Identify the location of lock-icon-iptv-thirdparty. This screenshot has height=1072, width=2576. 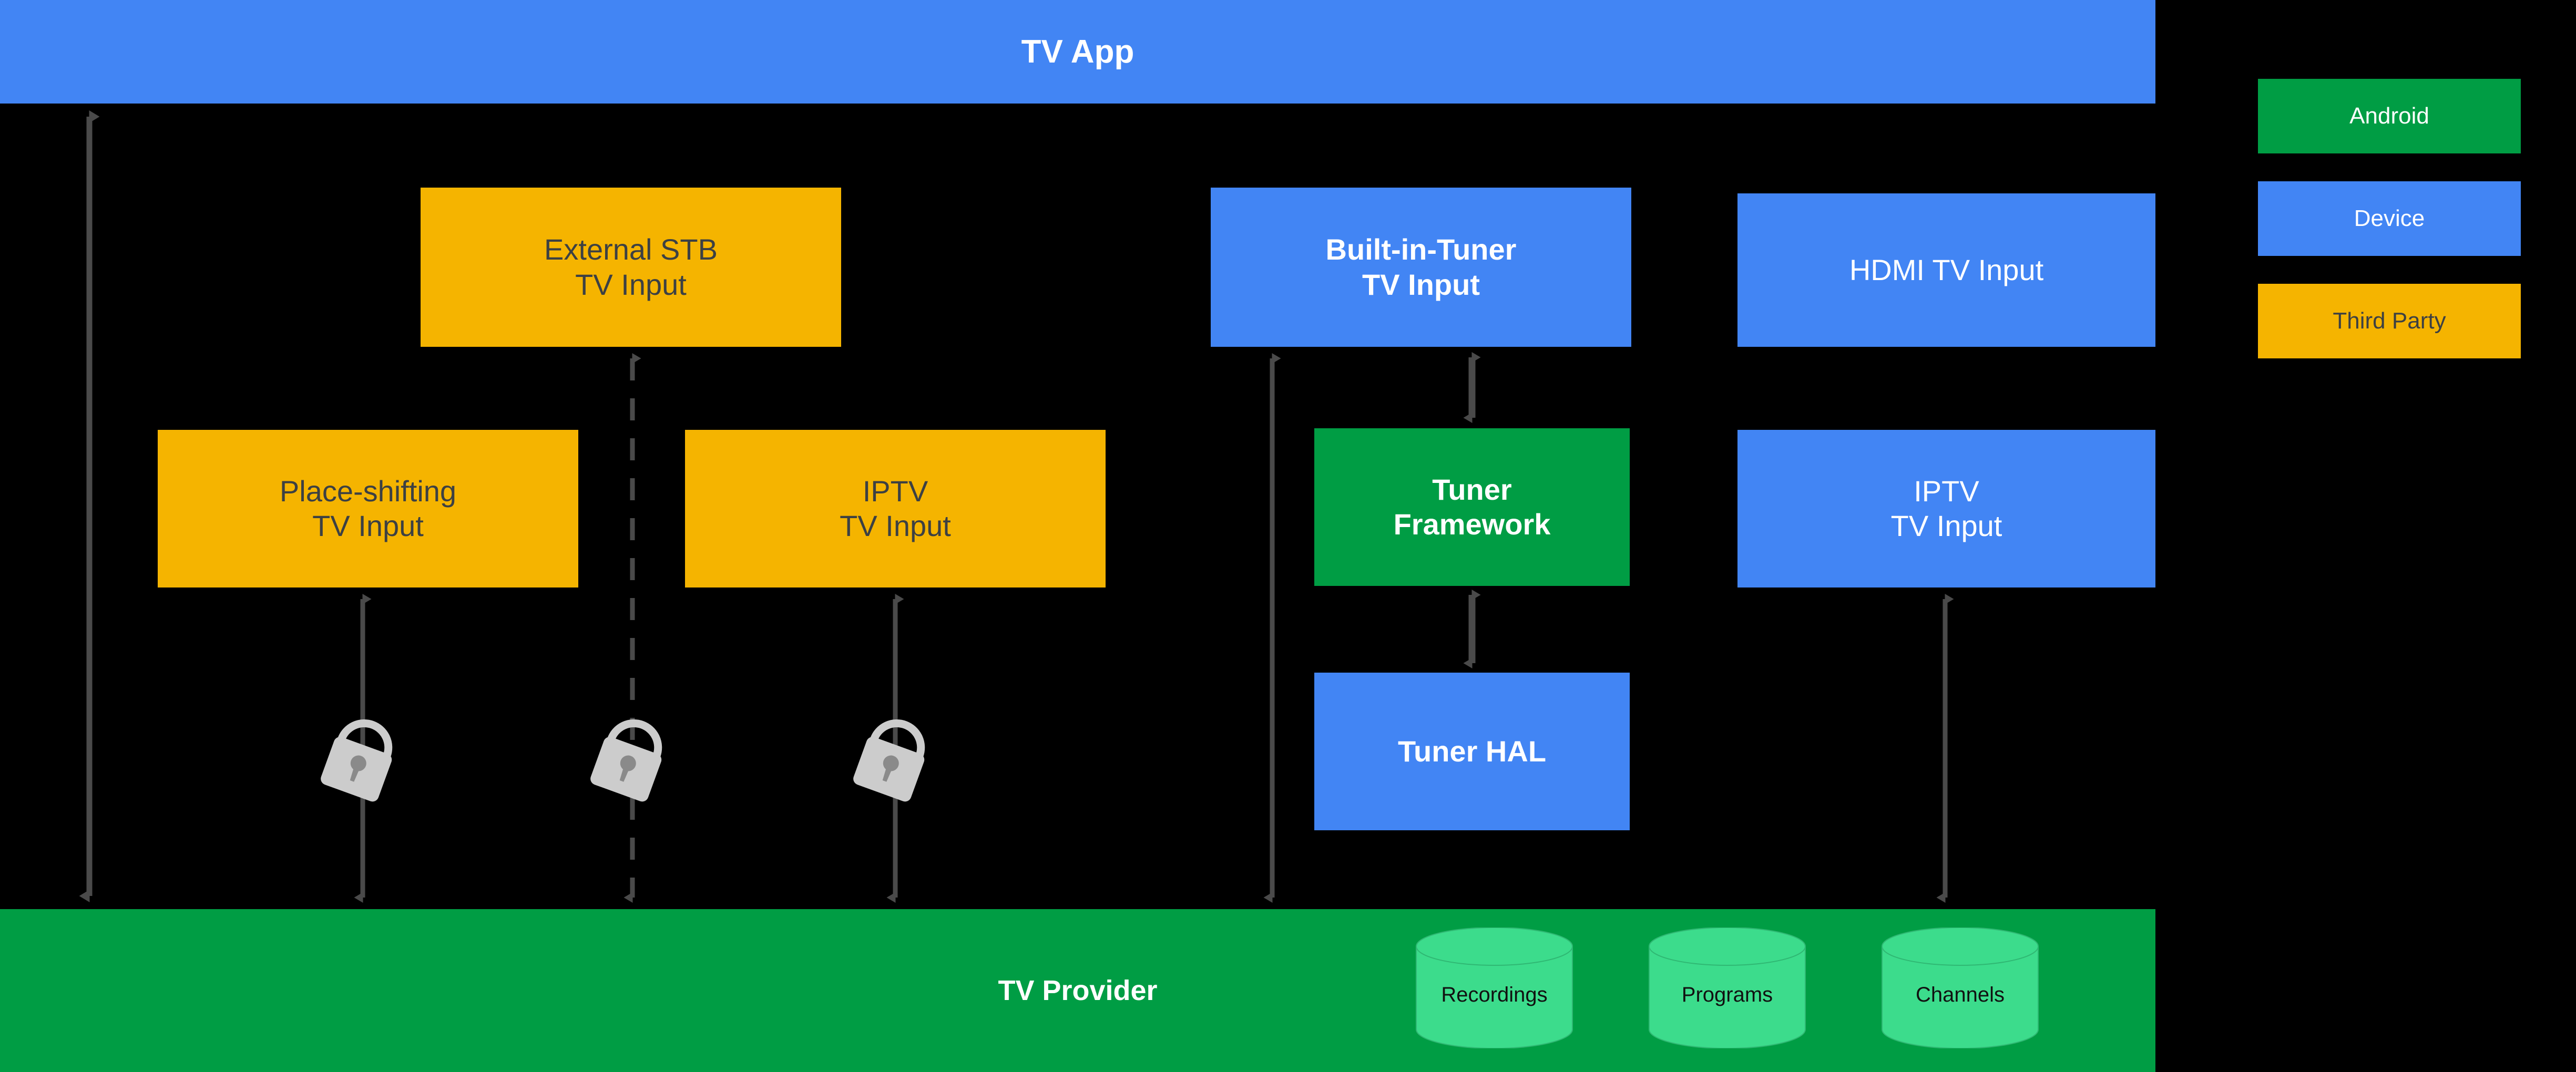
(889, 760).